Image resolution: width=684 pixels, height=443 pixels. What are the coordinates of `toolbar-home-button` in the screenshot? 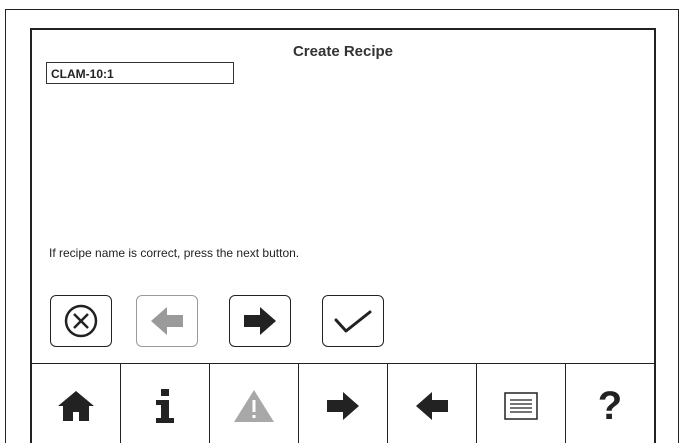 It's located at (76, 403).